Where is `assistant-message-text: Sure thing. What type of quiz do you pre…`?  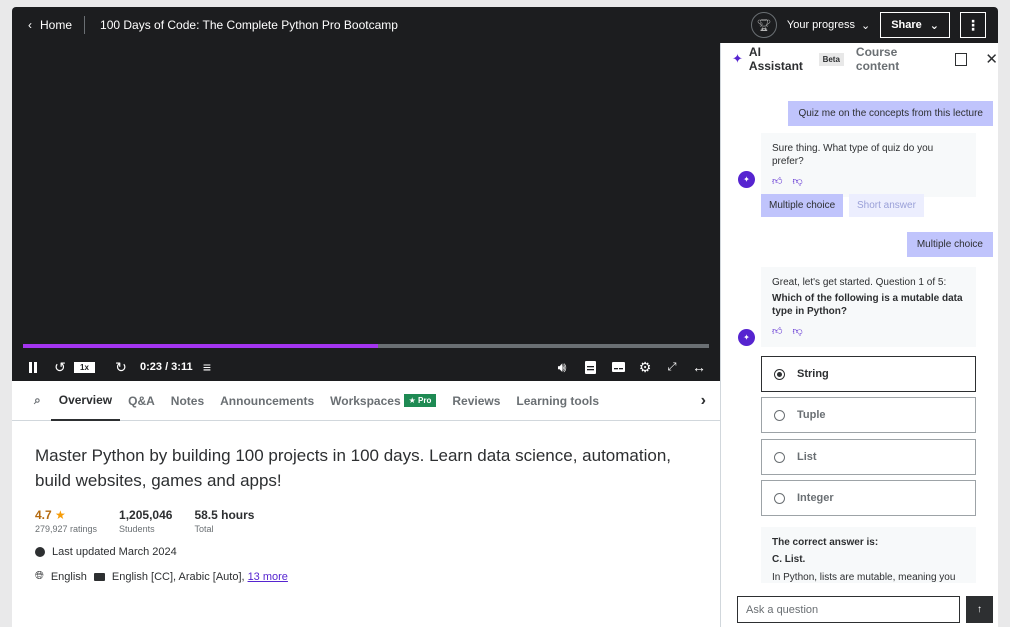
assistant-message-text: Sure thing. What type of quiz do you pre… is located at coordinates (853, 155).